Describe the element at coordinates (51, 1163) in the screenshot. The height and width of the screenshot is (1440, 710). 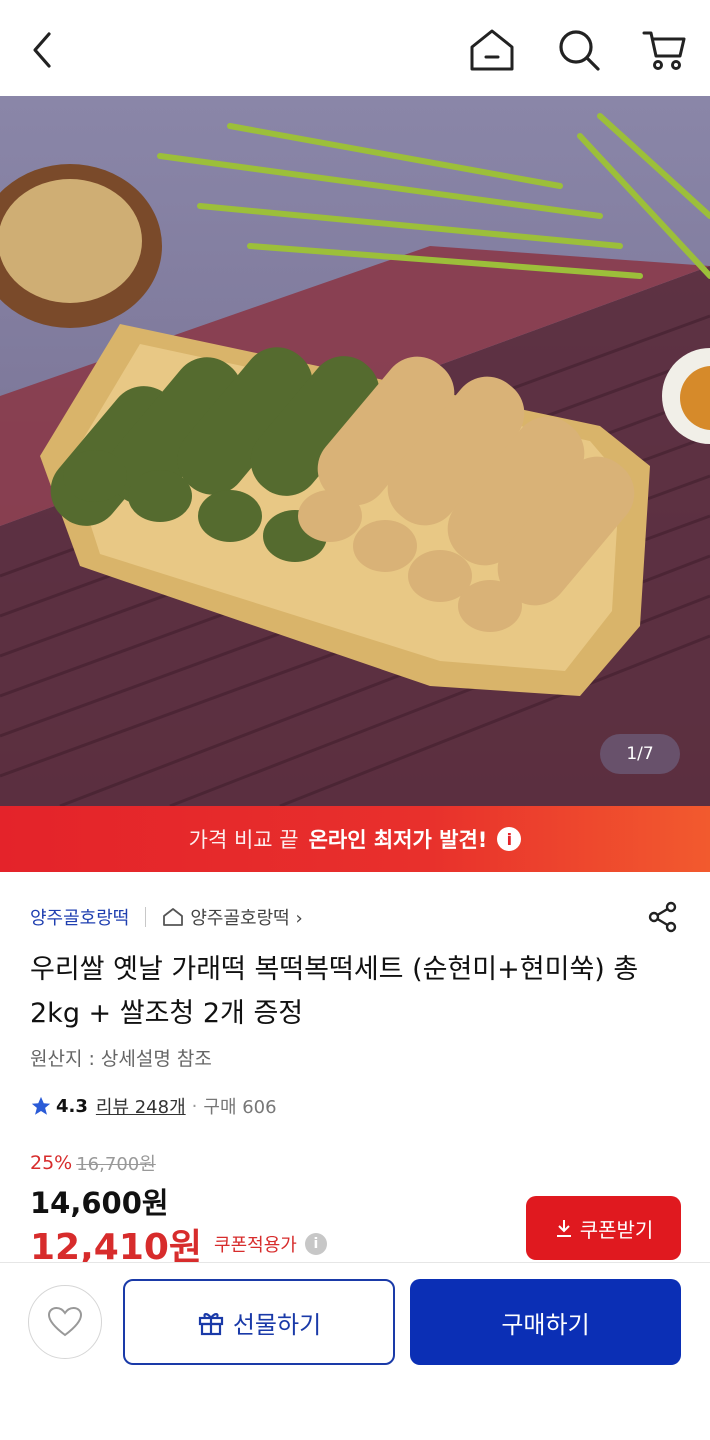
I see `discount-rate: 25%` at that location.